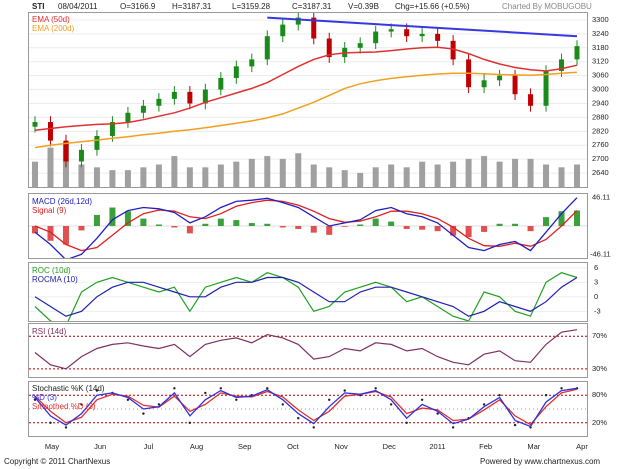  What do you see at coordinates (341, 446) in the screenshot?
I see `x-tick-label-6: Nov` at bounding box center [341, 446].